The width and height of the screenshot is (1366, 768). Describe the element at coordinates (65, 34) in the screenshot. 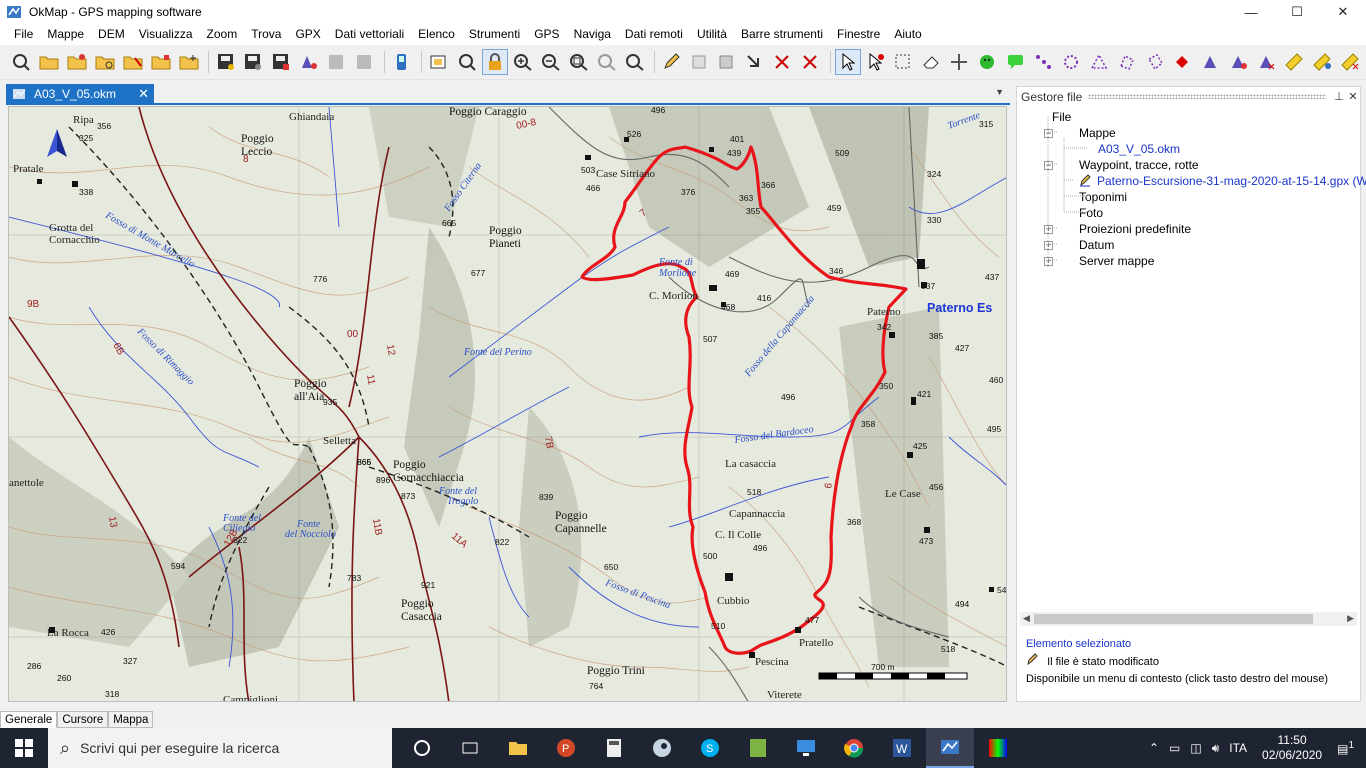

I see `menu-mappe: Mappe` at that location.